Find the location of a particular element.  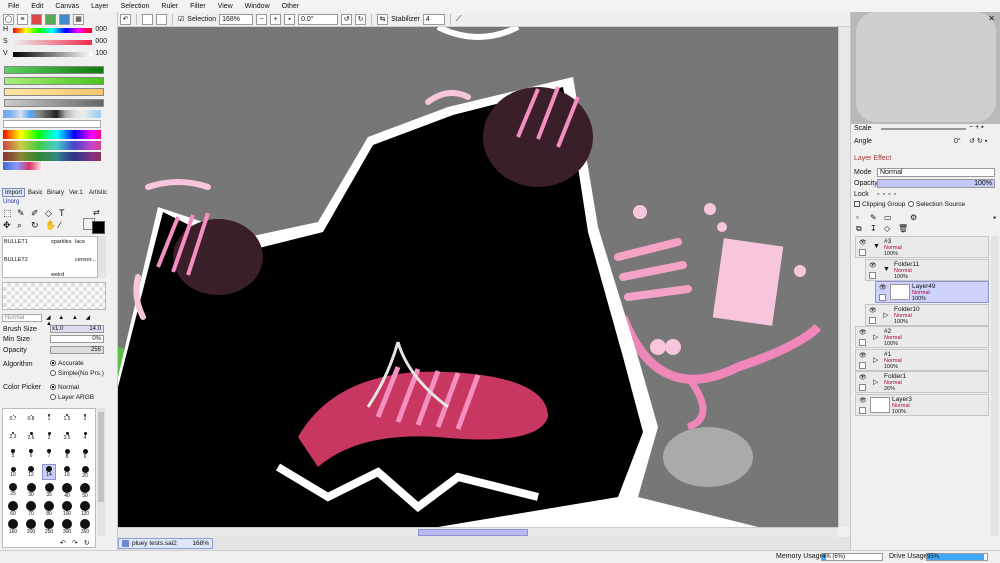

swatches-icon is located at coordinates (64, 19).